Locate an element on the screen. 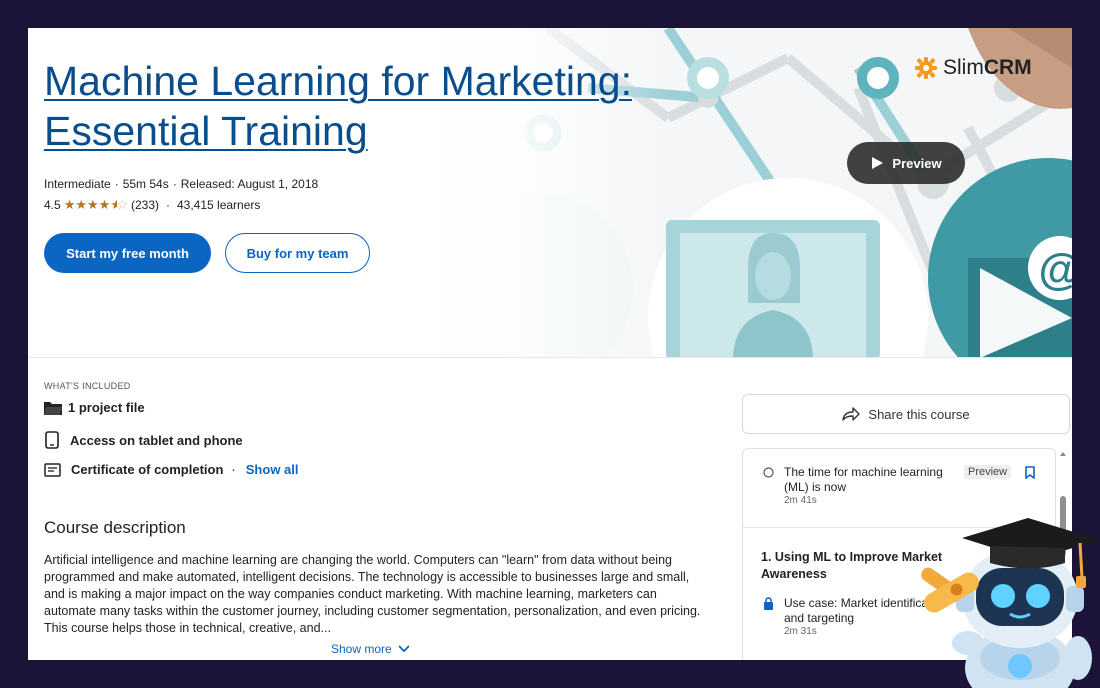 Image resolution: width=1100 pixels, height=688 pixels. share-course-button: Share this course is located at coordinates (906, 414).